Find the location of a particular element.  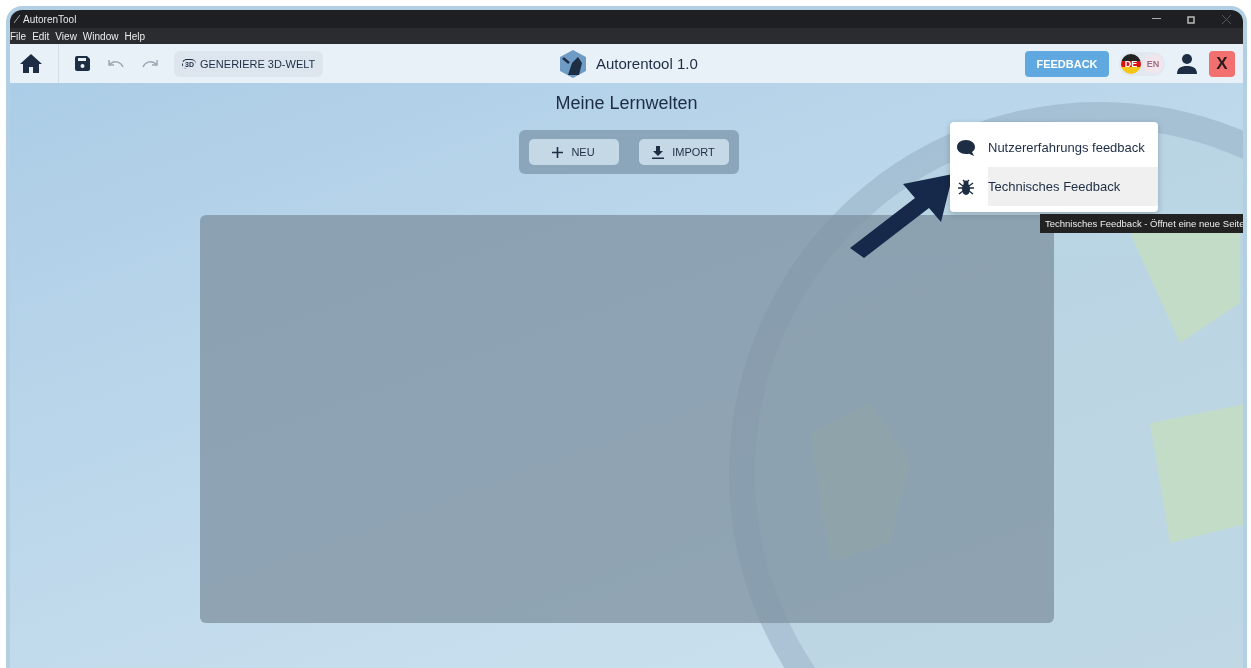

save-icon is located at coordinates (82, 63).